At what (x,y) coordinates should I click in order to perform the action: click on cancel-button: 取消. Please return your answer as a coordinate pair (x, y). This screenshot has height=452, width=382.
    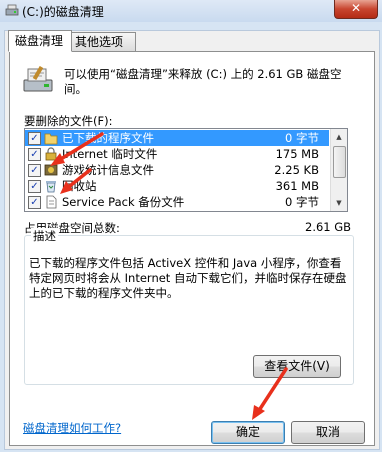
    Looking at the image, I should click on (328, 432).